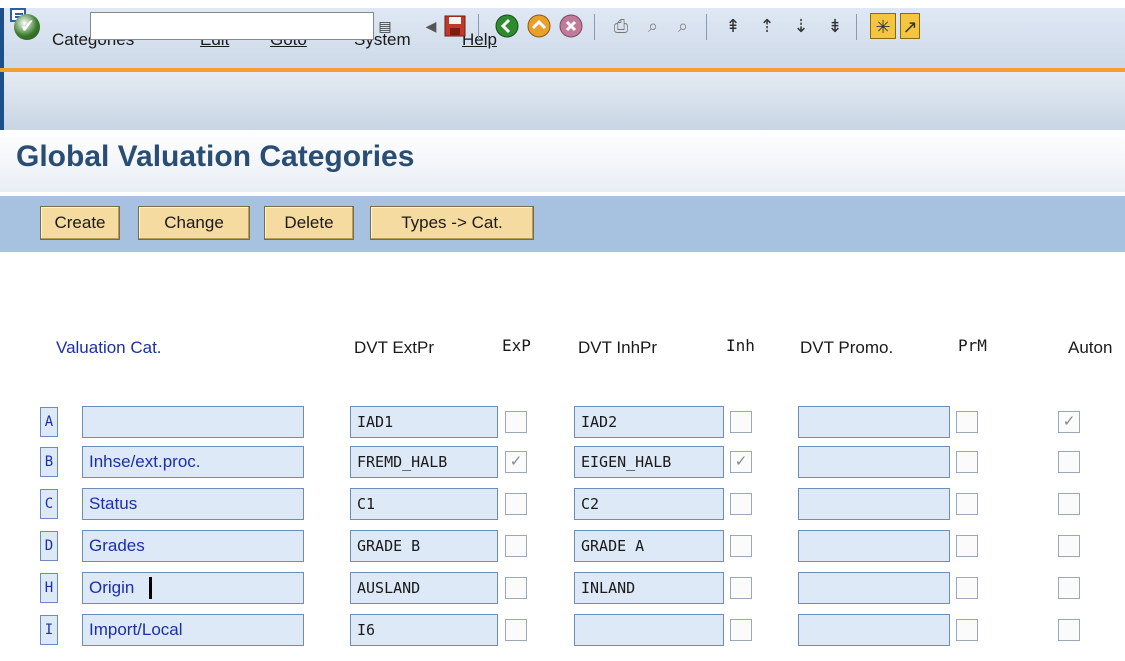  I want to click on next-page-icon: ⇣, so click(801, 26).